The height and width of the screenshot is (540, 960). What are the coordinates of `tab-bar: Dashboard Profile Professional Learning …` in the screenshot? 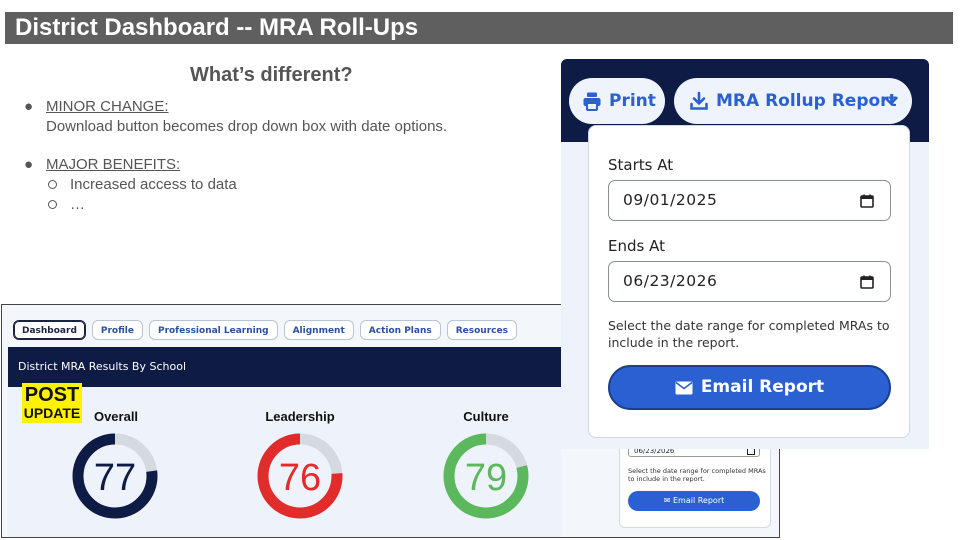 It's located at (265, 330).